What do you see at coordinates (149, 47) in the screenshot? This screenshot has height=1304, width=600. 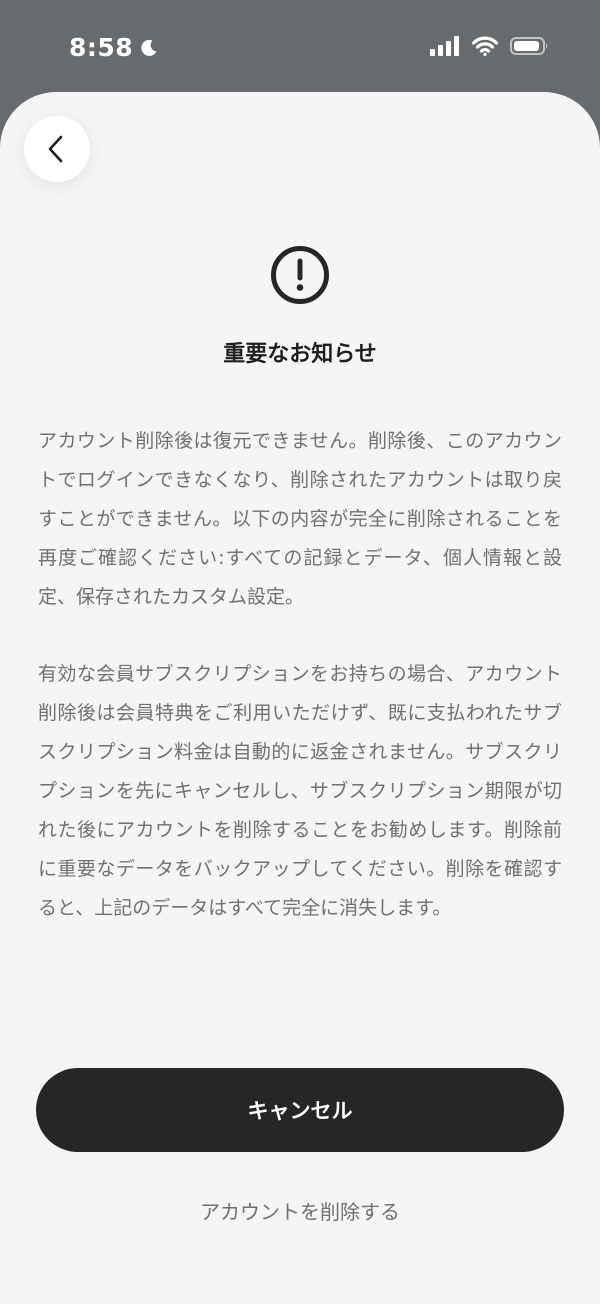 I see `moon-icon` at bounding box center [149, 47].